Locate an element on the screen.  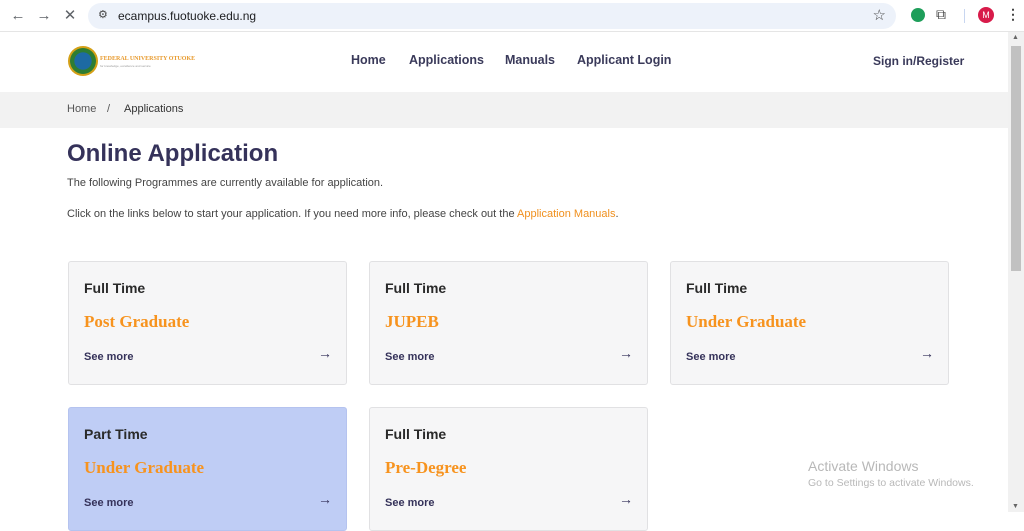
programme-card-predegree: Full Time Pre-Degree See more → is located at coordinates (508, 469).